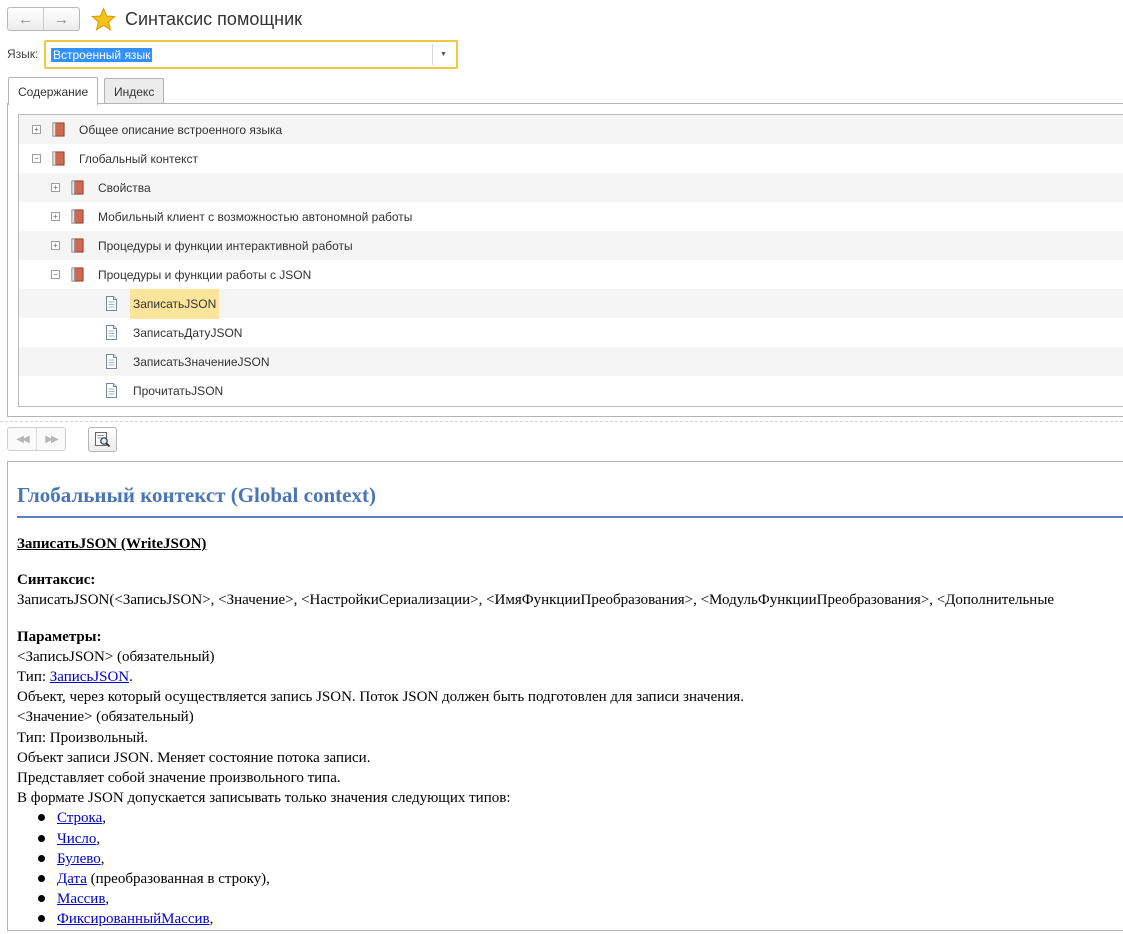 This screenshot has height=934, width=1123. What do you see at coordinates (571, 390) in the screenshot?
I see `tree-item: ПрочитатьJSON` at bounding box center [571, 390].